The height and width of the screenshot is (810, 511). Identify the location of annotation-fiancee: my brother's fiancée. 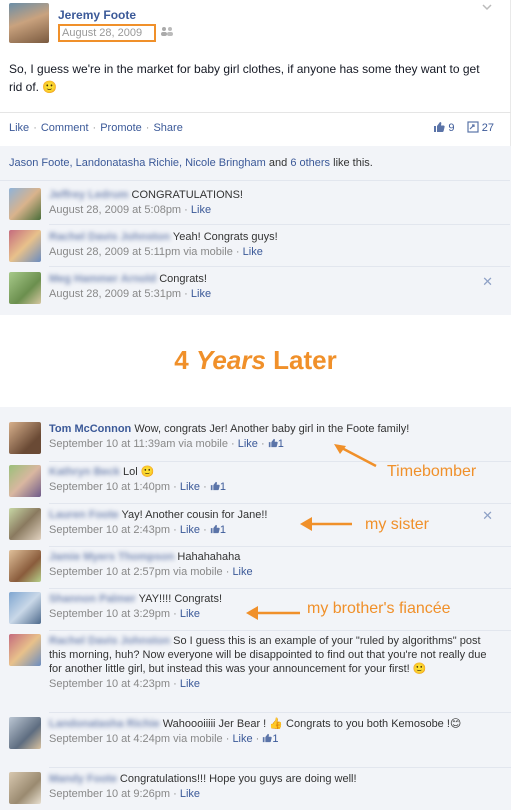
(379, 608).